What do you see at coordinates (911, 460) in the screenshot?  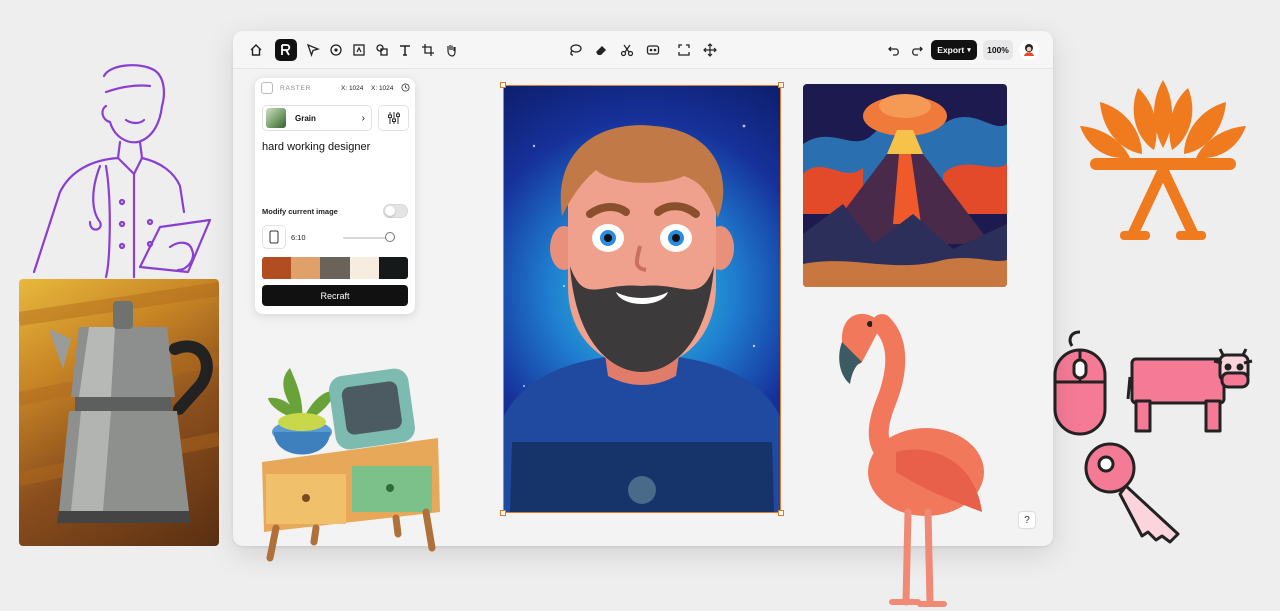 I see `flamingo-image` at bounding box center [911, 460].